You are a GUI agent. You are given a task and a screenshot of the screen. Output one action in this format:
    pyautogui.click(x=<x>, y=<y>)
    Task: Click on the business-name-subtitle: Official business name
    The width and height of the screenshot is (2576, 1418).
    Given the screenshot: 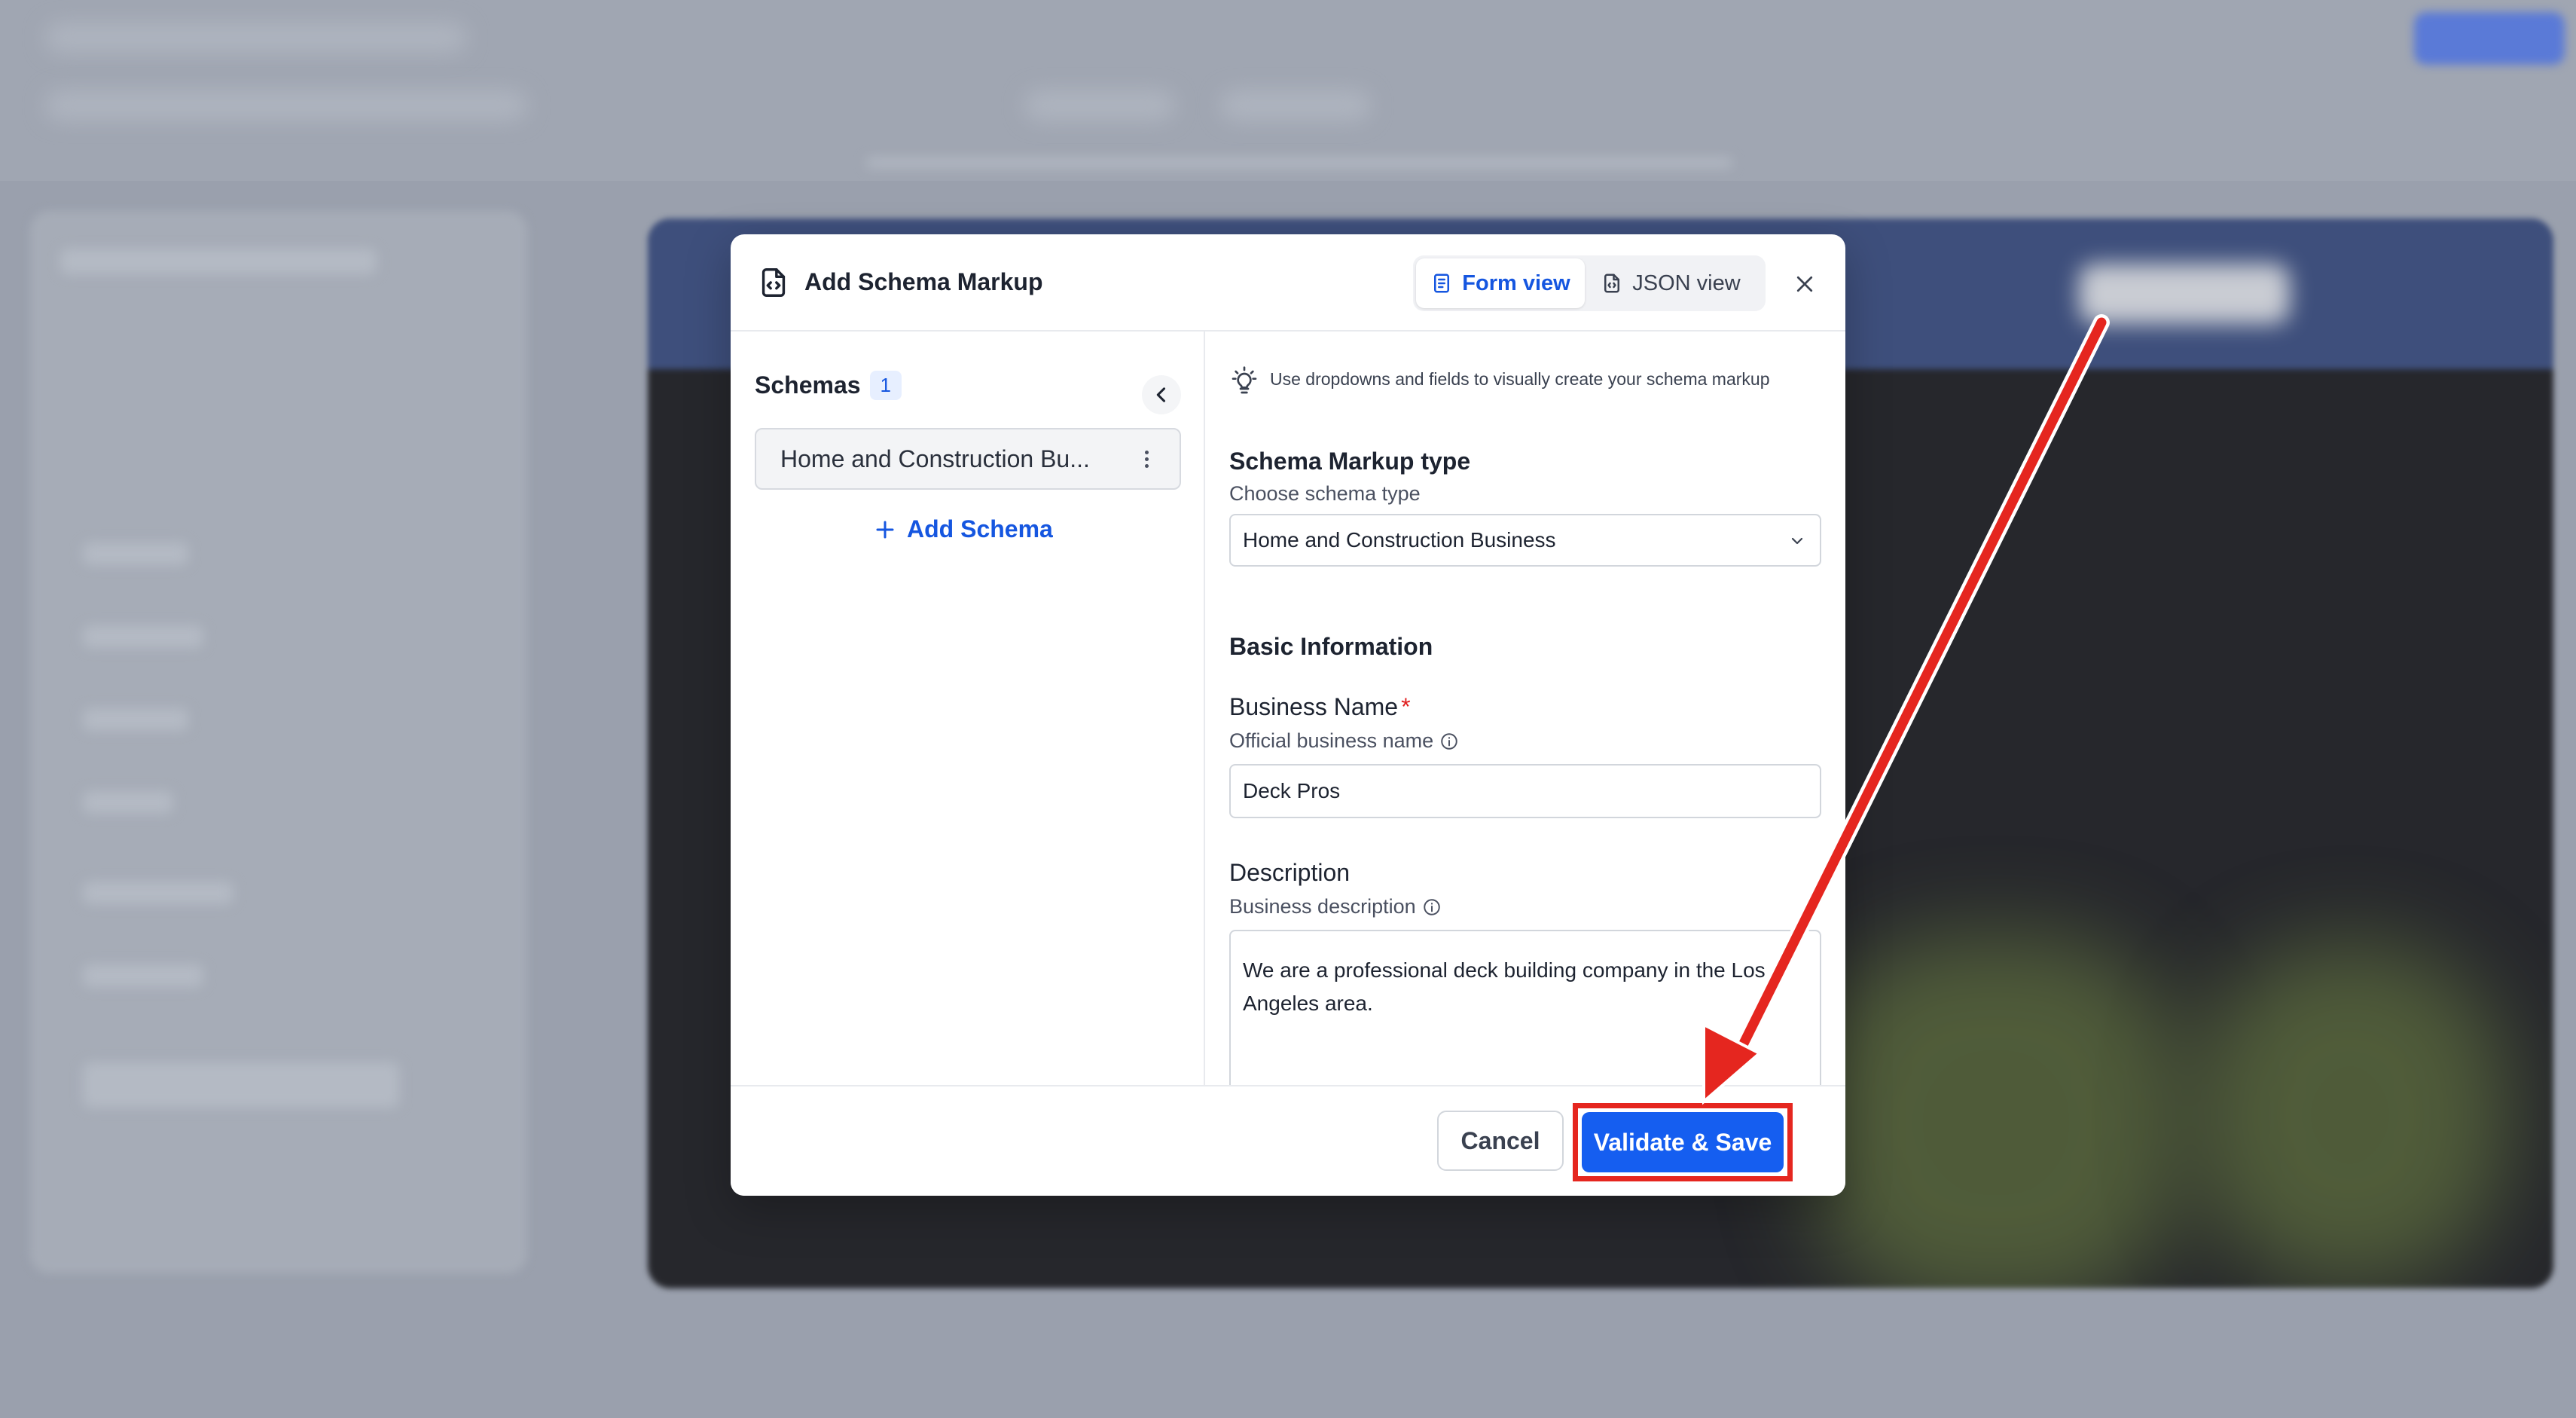 What is the action you would take?
    pyautogui.click(x=1344, y=741)
    